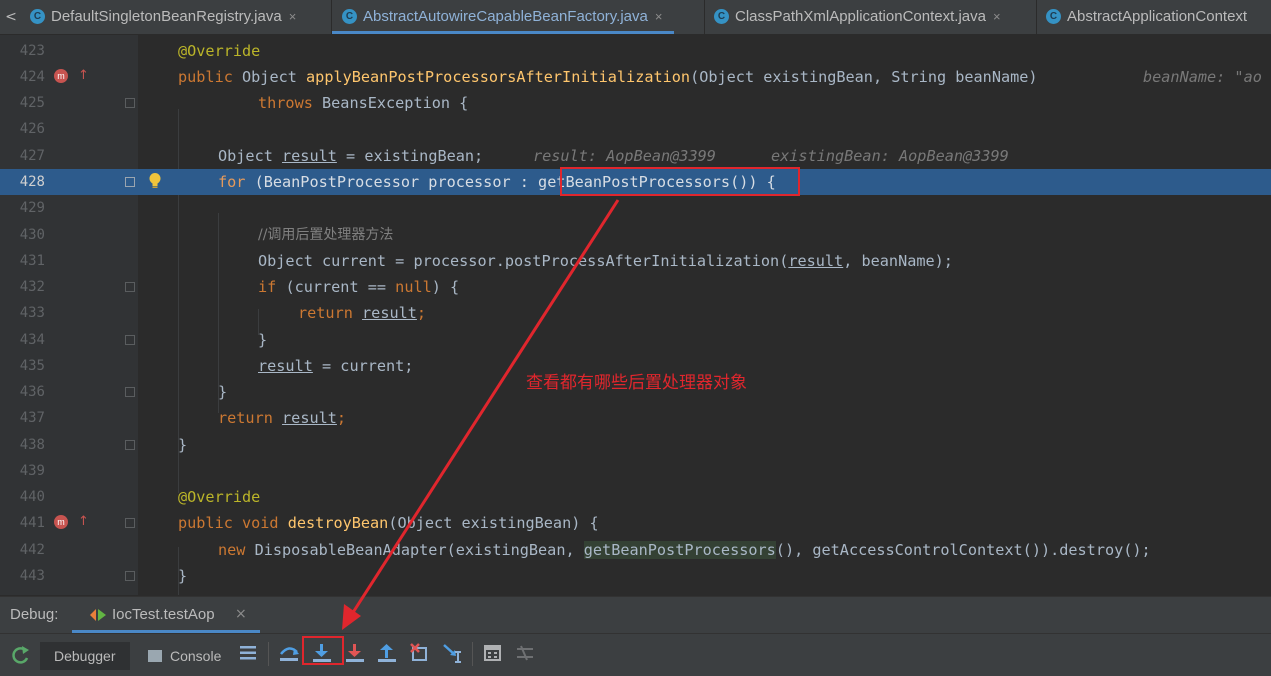  What do you see at coordinates (635, 129) in the screenshot?
I see `code-line: 426` at bounding box center [635, 129].